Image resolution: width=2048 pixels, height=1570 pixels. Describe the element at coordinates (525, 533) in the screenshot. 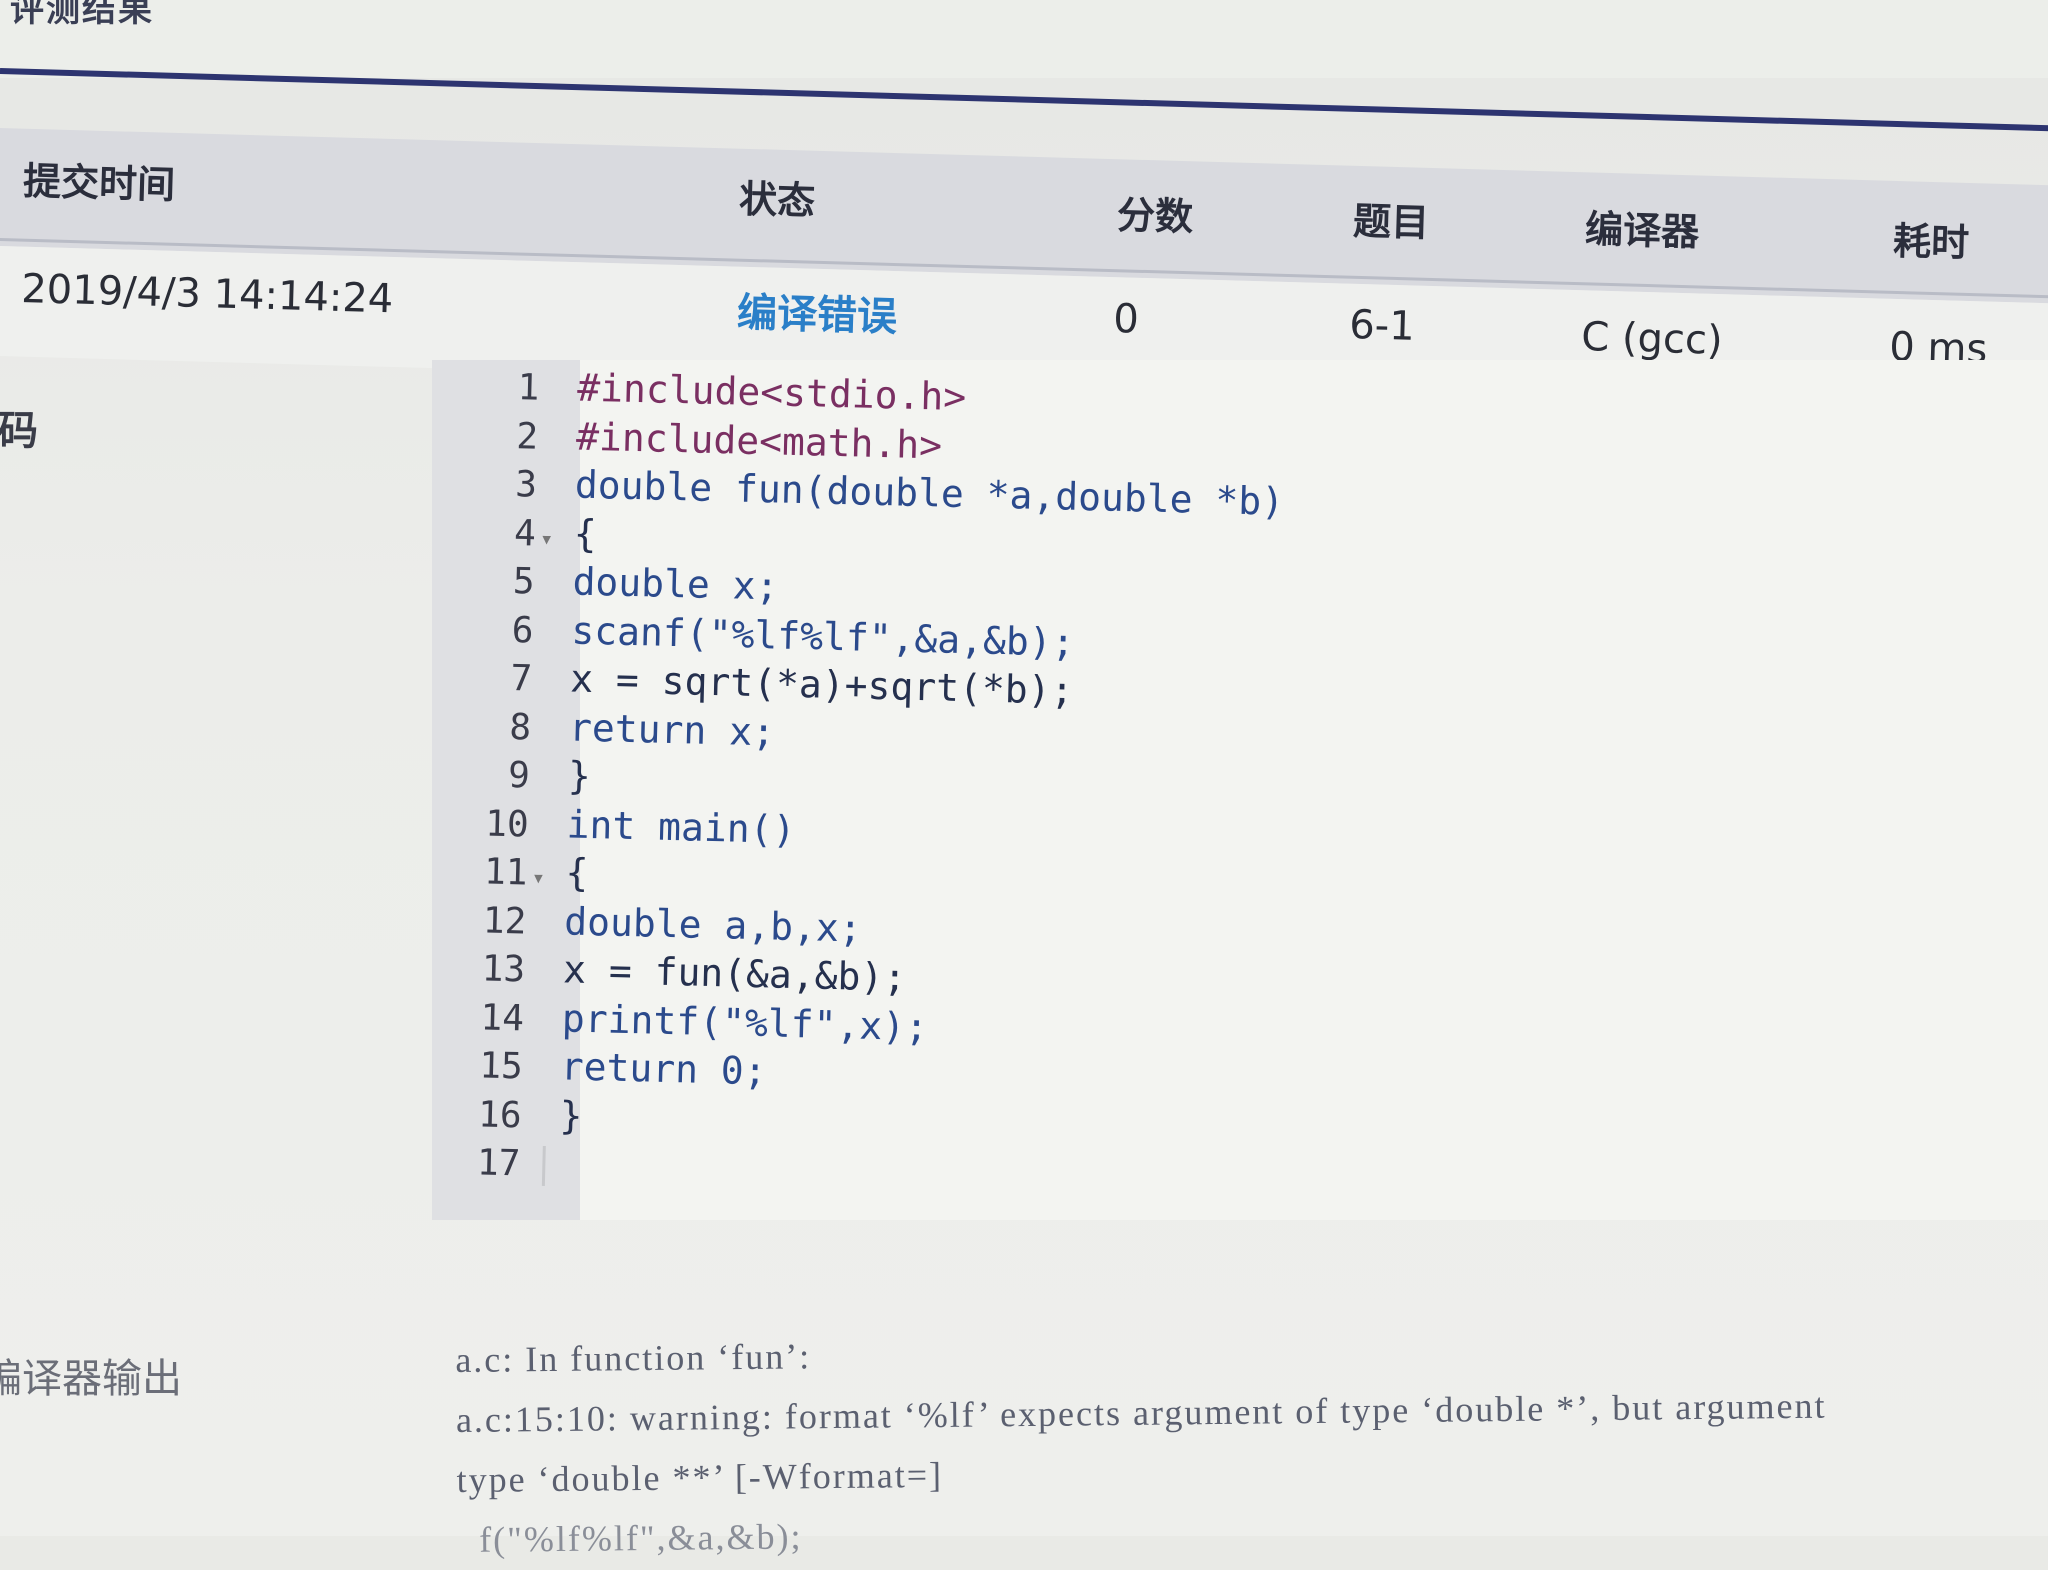

I see `line-number: 4` at that location.